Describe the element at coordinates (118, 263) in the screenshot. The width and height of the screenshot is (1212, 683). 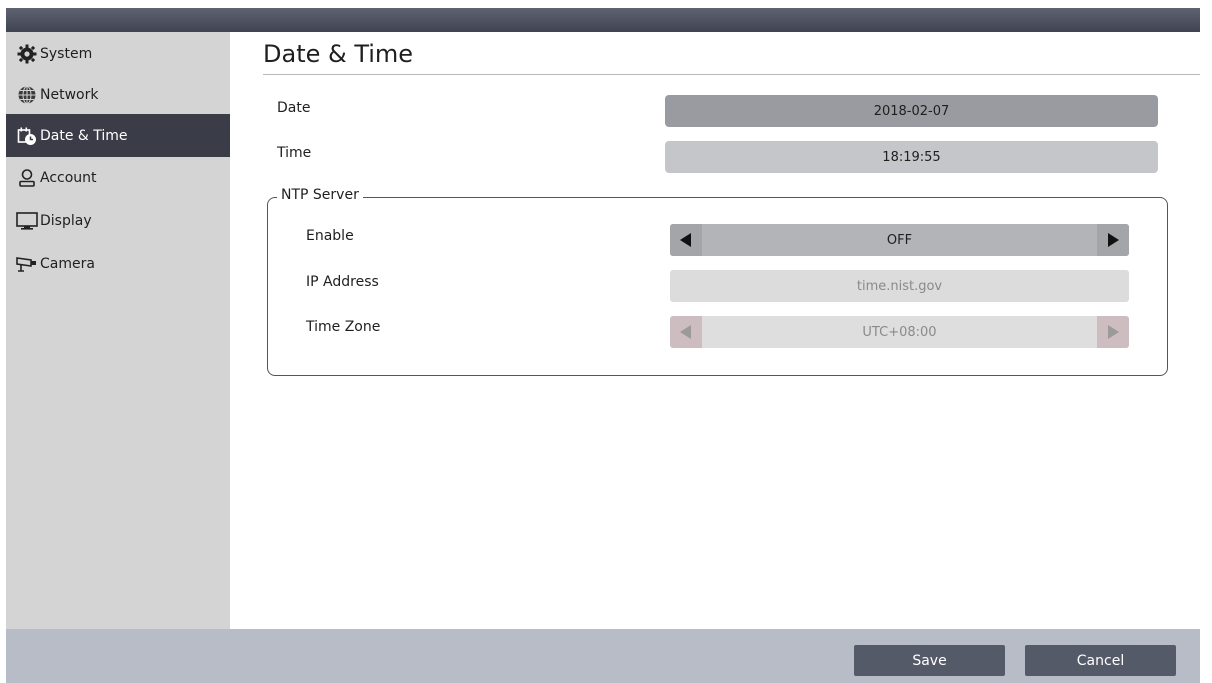
I see `sidebar-item-camera: Camera` at that location.